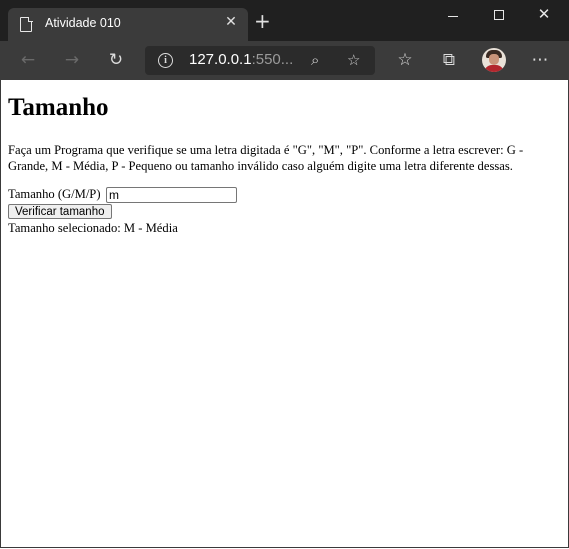 Image resolution: width=569 pixels, height=549 pixels. I want to click on forward-icon: →, so click(72, 60).